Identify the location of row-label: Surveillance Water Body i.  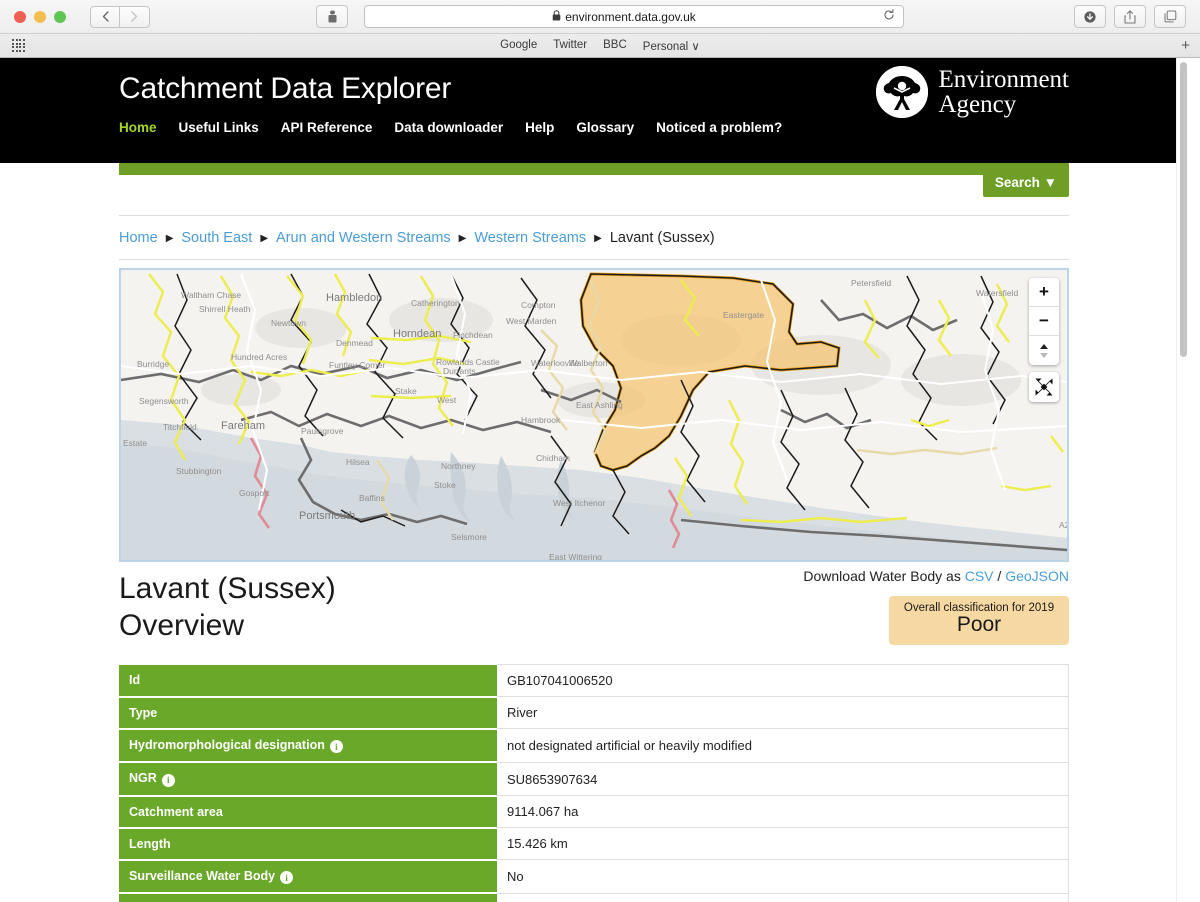
(308, 877).